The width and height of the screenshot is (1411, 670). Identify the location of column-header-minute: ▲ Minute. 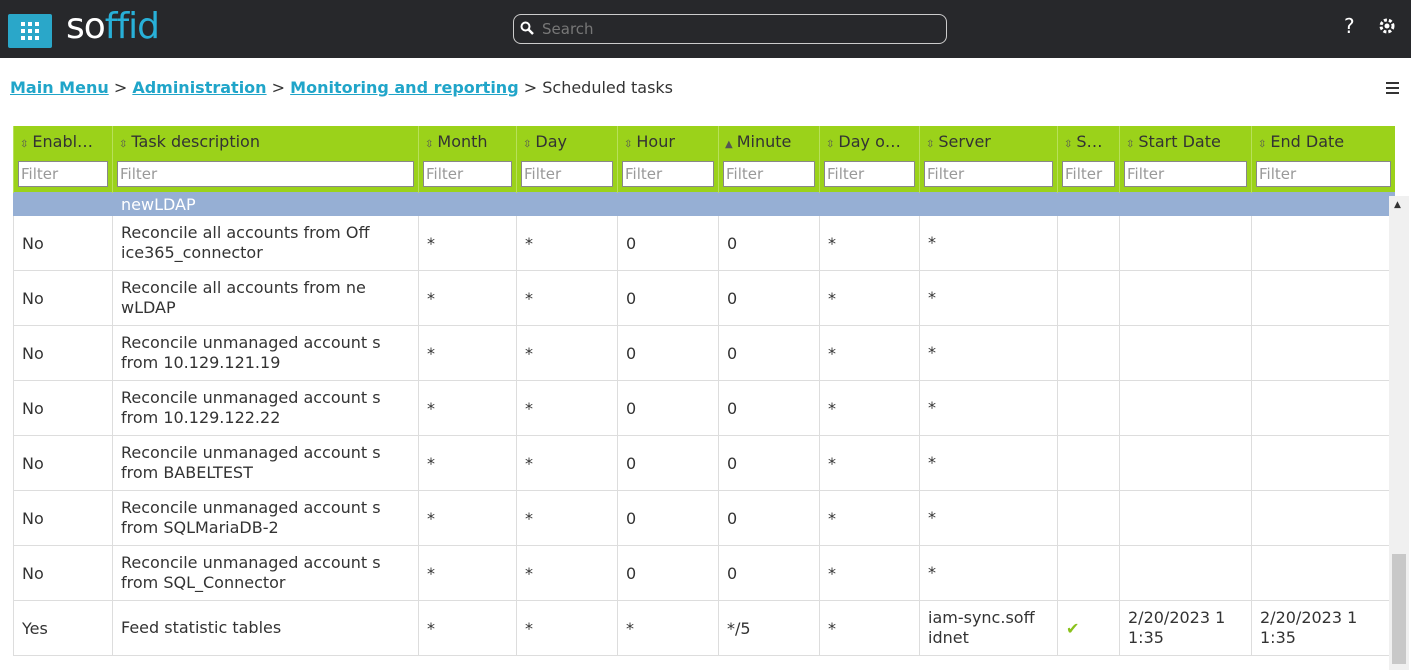
(769, 141).